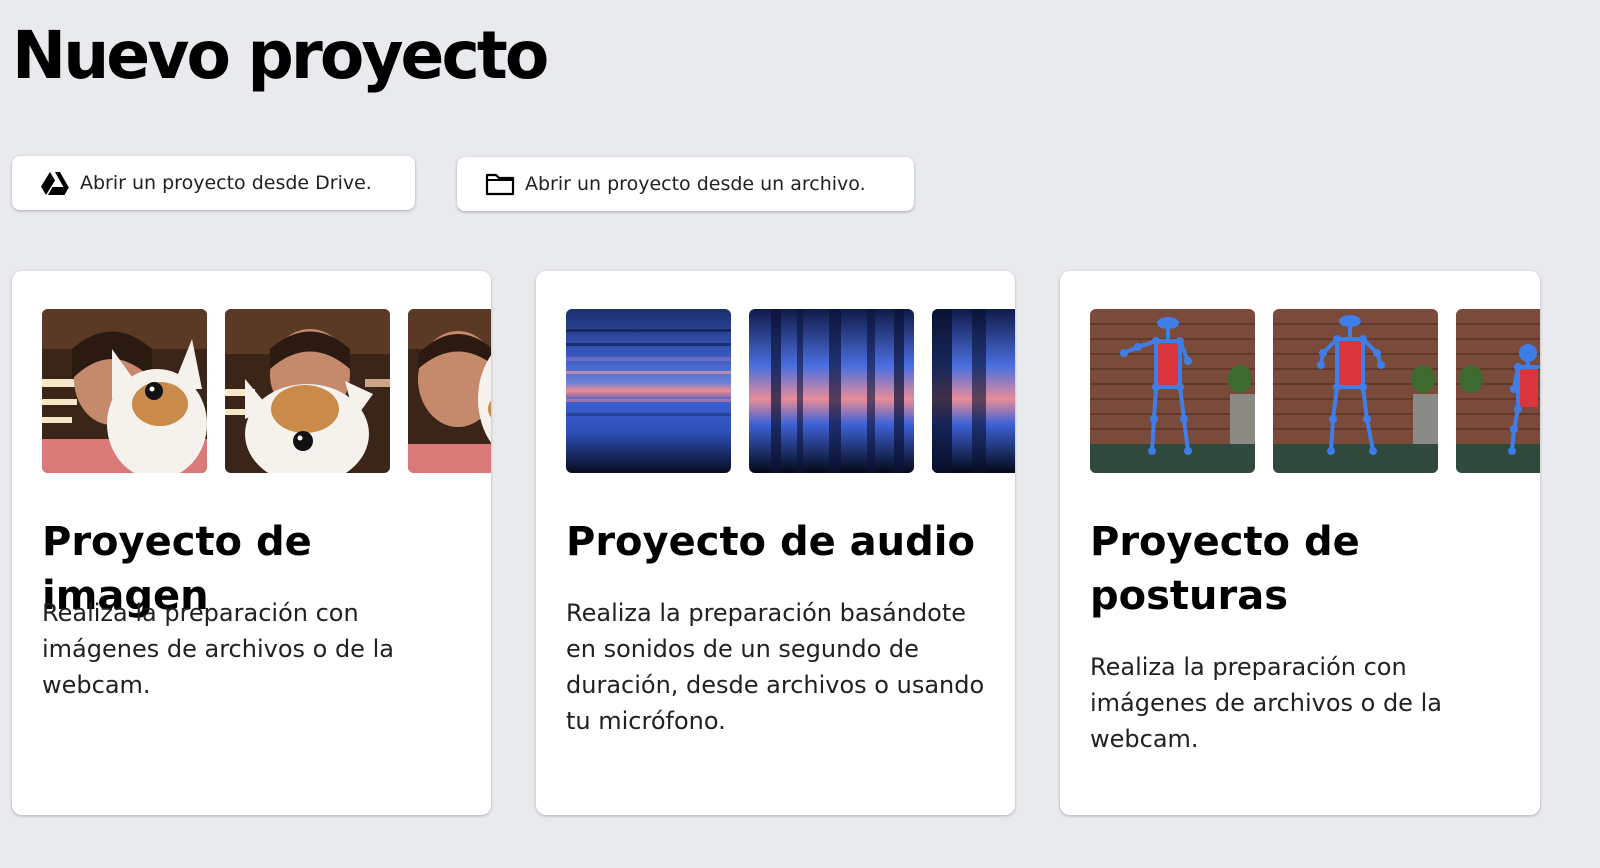 The width and height of the screenshot is (1600, 868). I want to click on open-from-drive-button: Abrir un proyecto desde Drive., so click(213, 183).